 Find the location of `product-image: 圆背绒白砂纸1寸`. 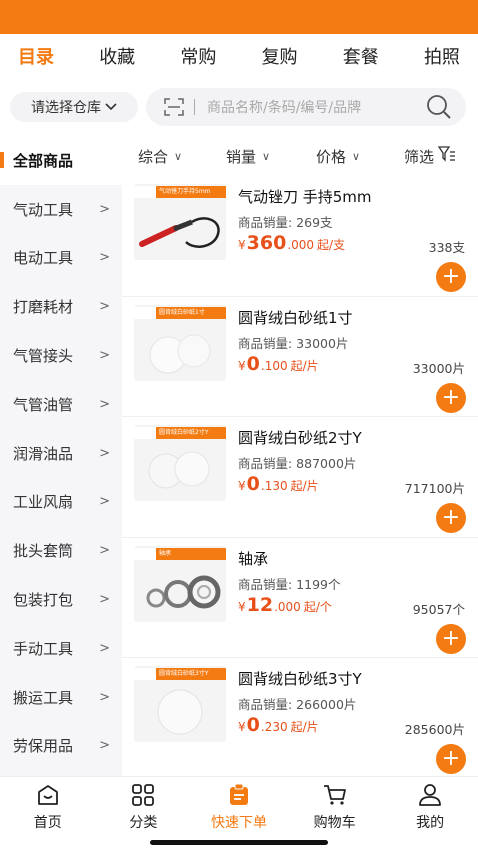

product-image: 圆背绒白砂纸1寸 is located at coordinates (180, 342).